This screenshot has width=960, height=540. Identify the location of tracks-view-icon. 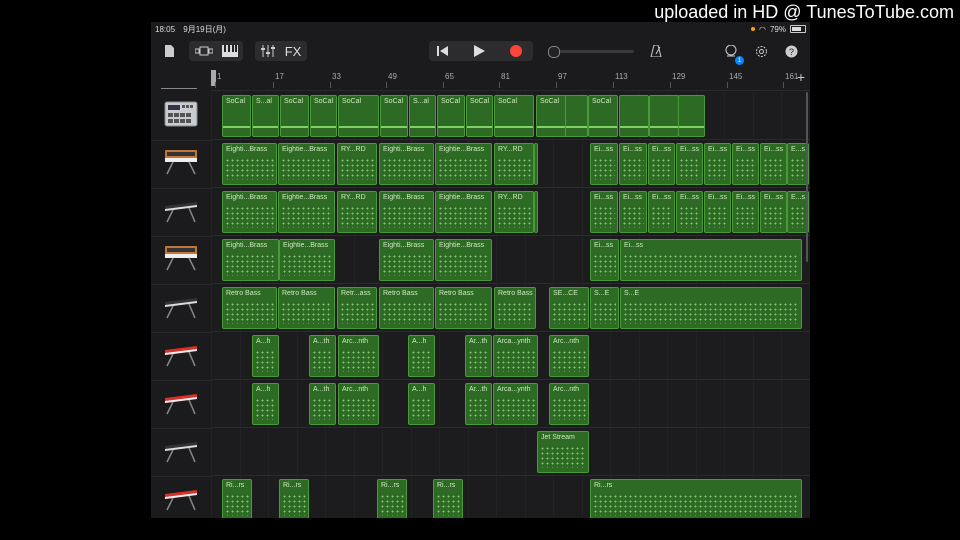
(204, 51).